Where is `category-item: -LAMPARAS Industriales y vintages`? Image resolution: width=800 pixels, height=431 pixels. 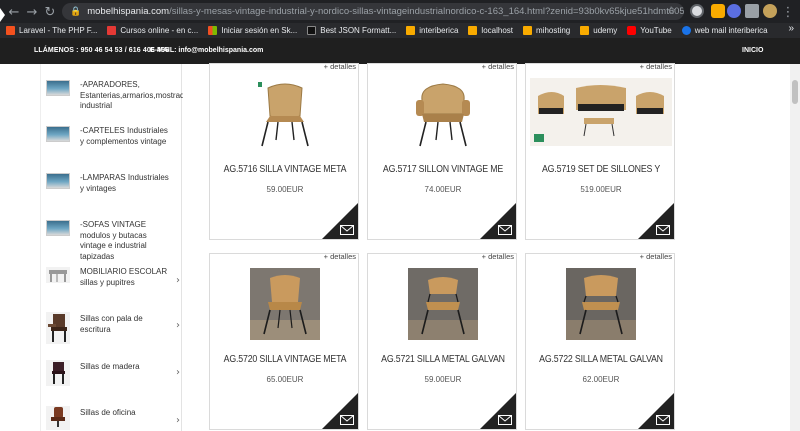
category-item: -LAMPARAS Industriales y vintages is located at coordinates (114, 193).